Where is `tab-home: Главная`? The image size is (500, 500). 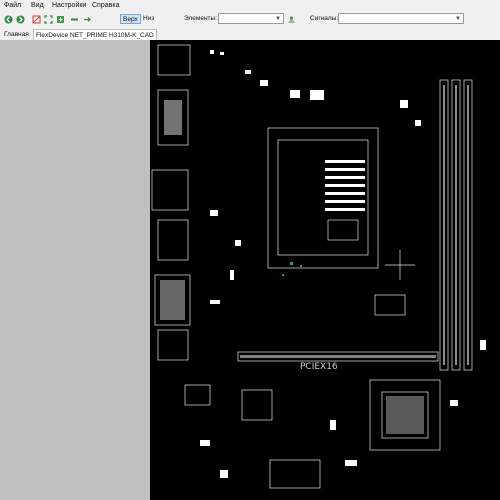
tab-home: Главная is located at coordinates (16, 34).